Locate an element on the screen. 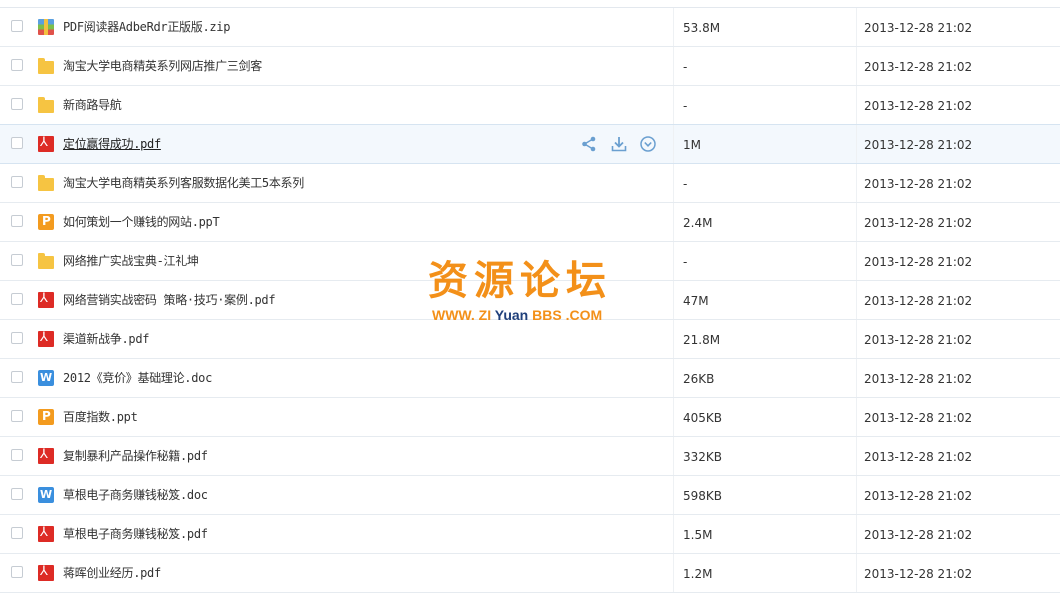 This screenshot has height=593, width=1060. file-name: 草根电子商务赚钱秘笈.doc is located at coordinates (135, 495).